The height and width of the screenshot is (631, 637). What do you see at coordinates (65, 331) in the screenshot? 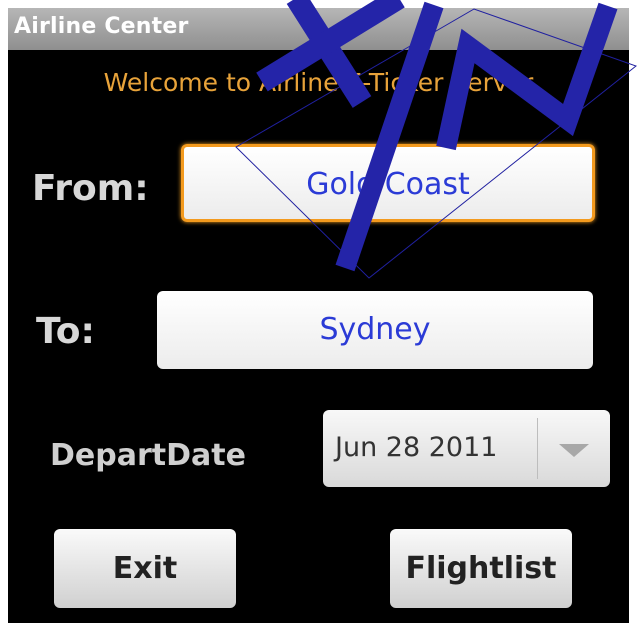
I see `to-label: To:` at bounding box center [65, 331].